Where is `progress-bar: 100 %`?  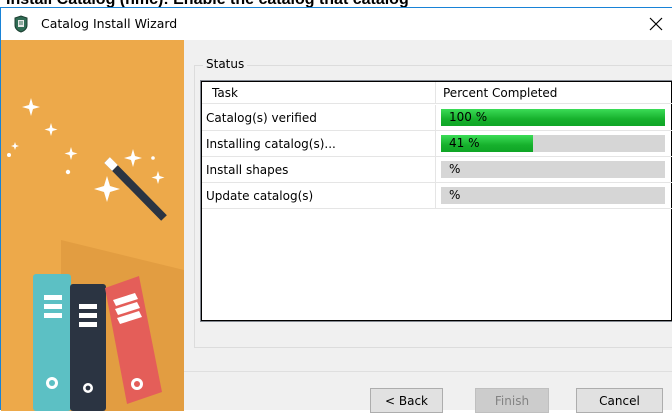 progress-bar: 100 % is located at coordinates (553, 117).